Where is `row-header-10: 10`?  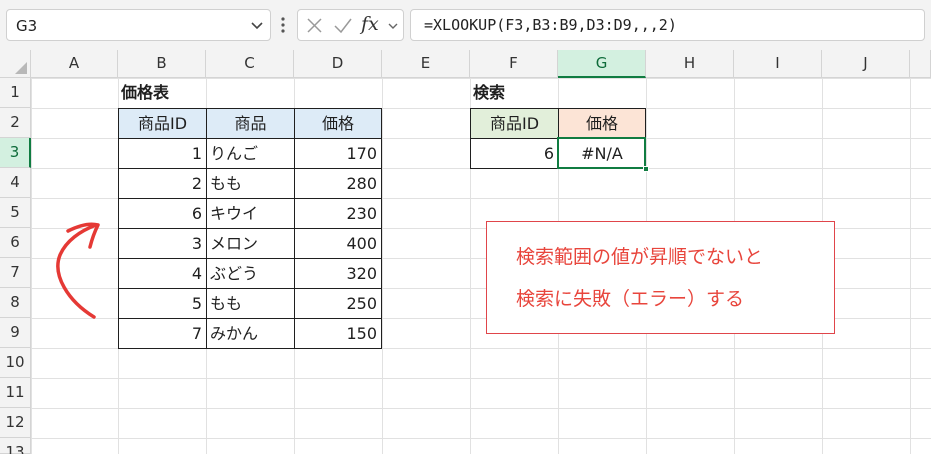
row-header-10: 10 is located at coordinates (15, 363).